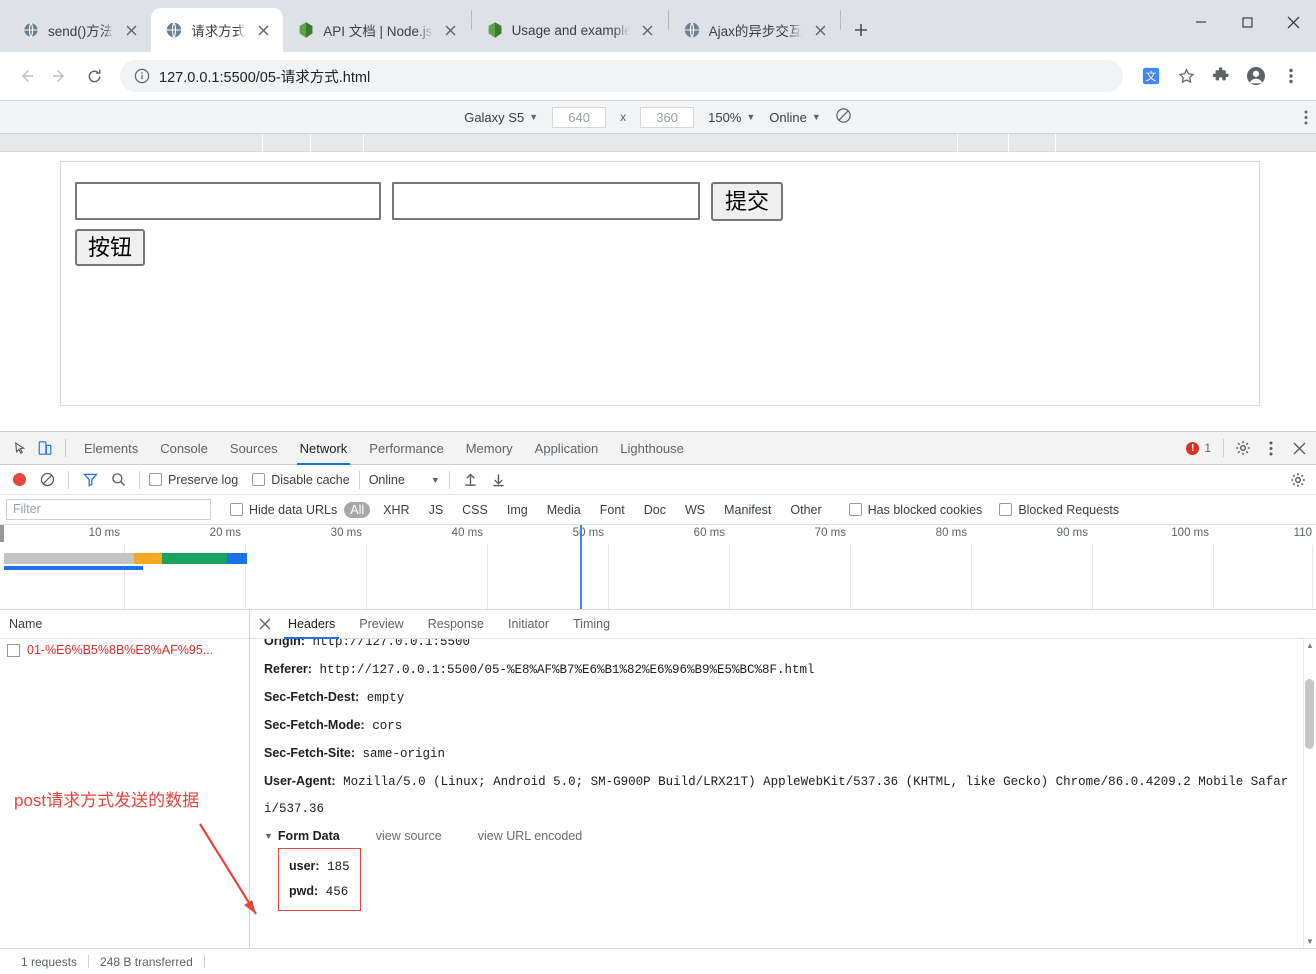 The image size is (1316, 974). I want to click on chevron-down-icon: ▼, so click(1310, 941).